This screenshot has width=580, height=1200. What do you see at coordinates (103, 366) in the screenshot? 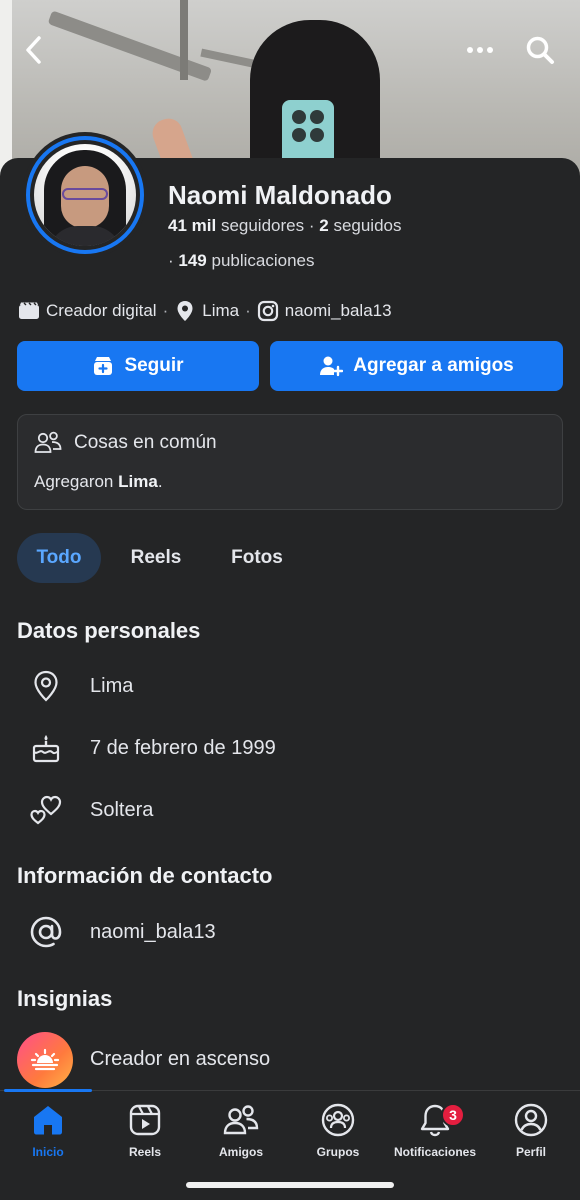
I see `follow-icon` at bounding box center [103, 366].